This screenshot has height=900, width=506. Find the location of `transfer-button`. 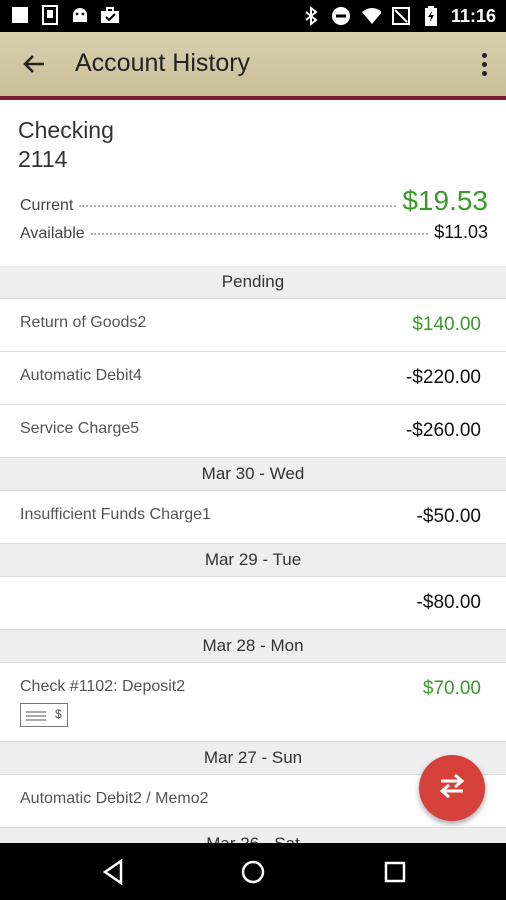

transfer-button is located at coordinates (452, 788).